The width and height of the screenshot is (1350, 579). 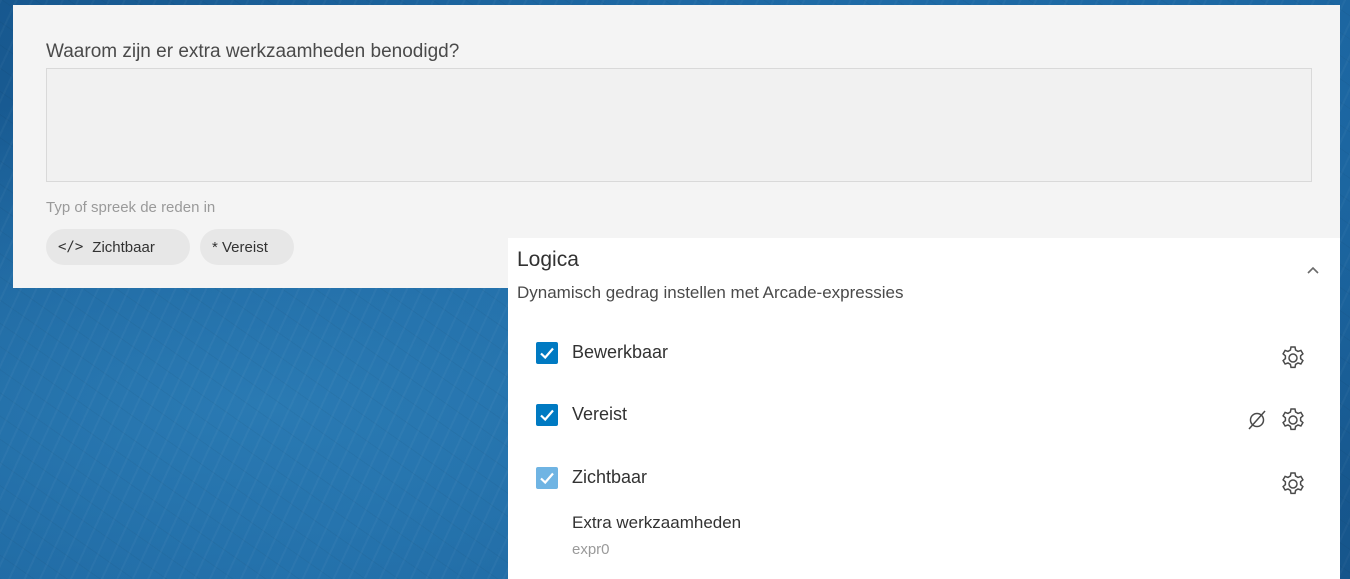 I want to click on visible-chip-label: Zichtbaar, so click(x=123, y=247).